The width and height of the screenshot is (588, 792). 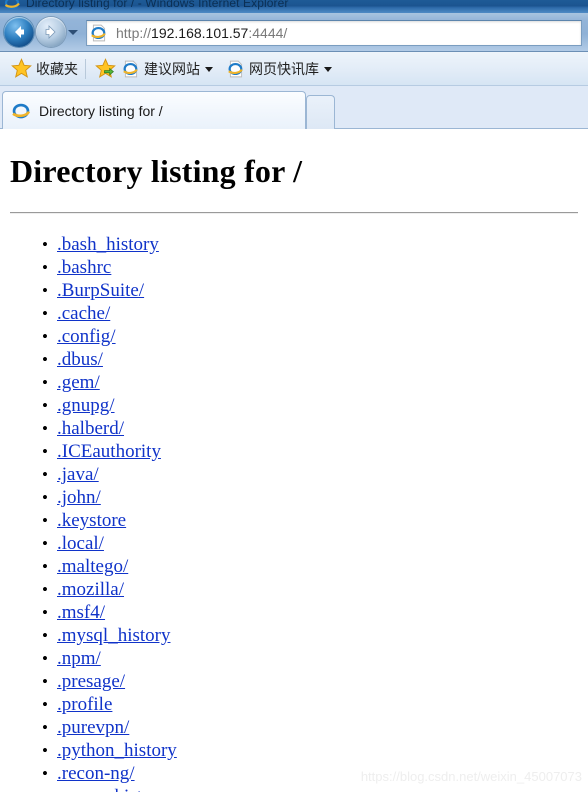 I want to click on list-item: .BurpSuite/, so click(x=109, y=290).